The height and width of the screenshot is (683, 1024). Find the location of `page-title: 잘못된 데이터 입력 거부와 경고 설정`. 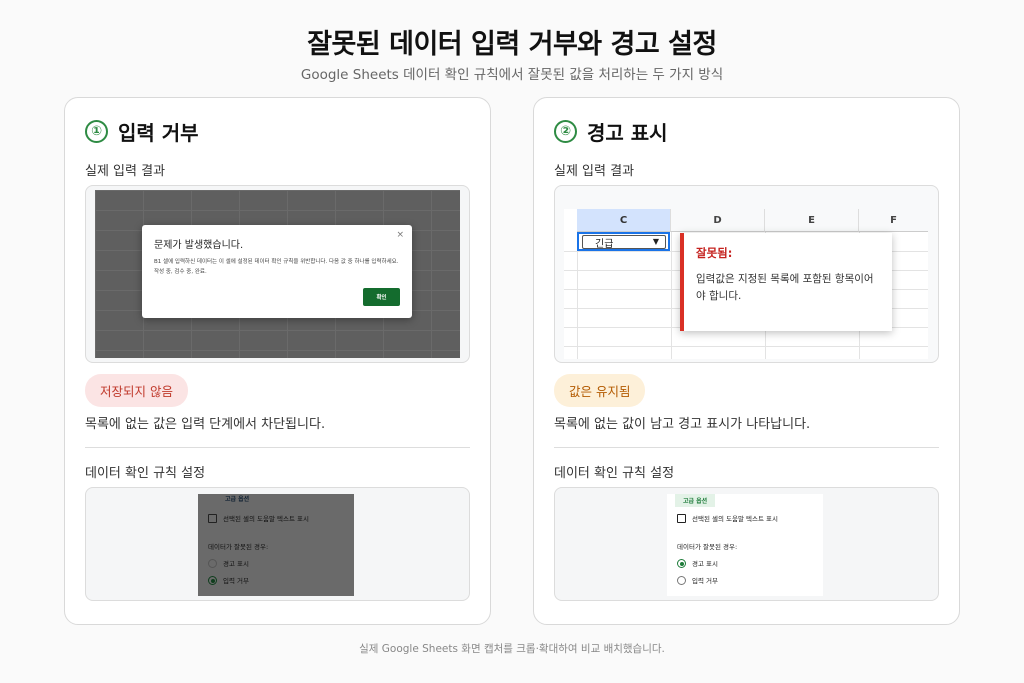

page-title: 잘못된 데이터 입력 거부와 경고 설정 is located at coordinates (512, 44).